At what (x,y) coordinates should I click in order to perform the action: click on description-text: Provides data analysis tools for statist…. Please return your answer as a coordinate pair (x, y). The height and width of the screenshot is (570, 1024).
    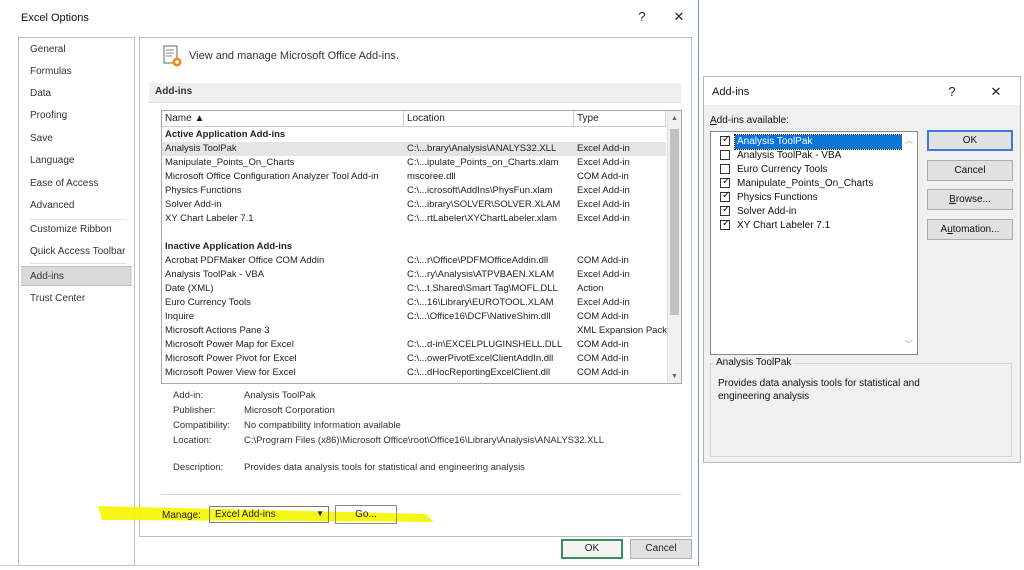
    Looking at the image, I should click on (819, 390).